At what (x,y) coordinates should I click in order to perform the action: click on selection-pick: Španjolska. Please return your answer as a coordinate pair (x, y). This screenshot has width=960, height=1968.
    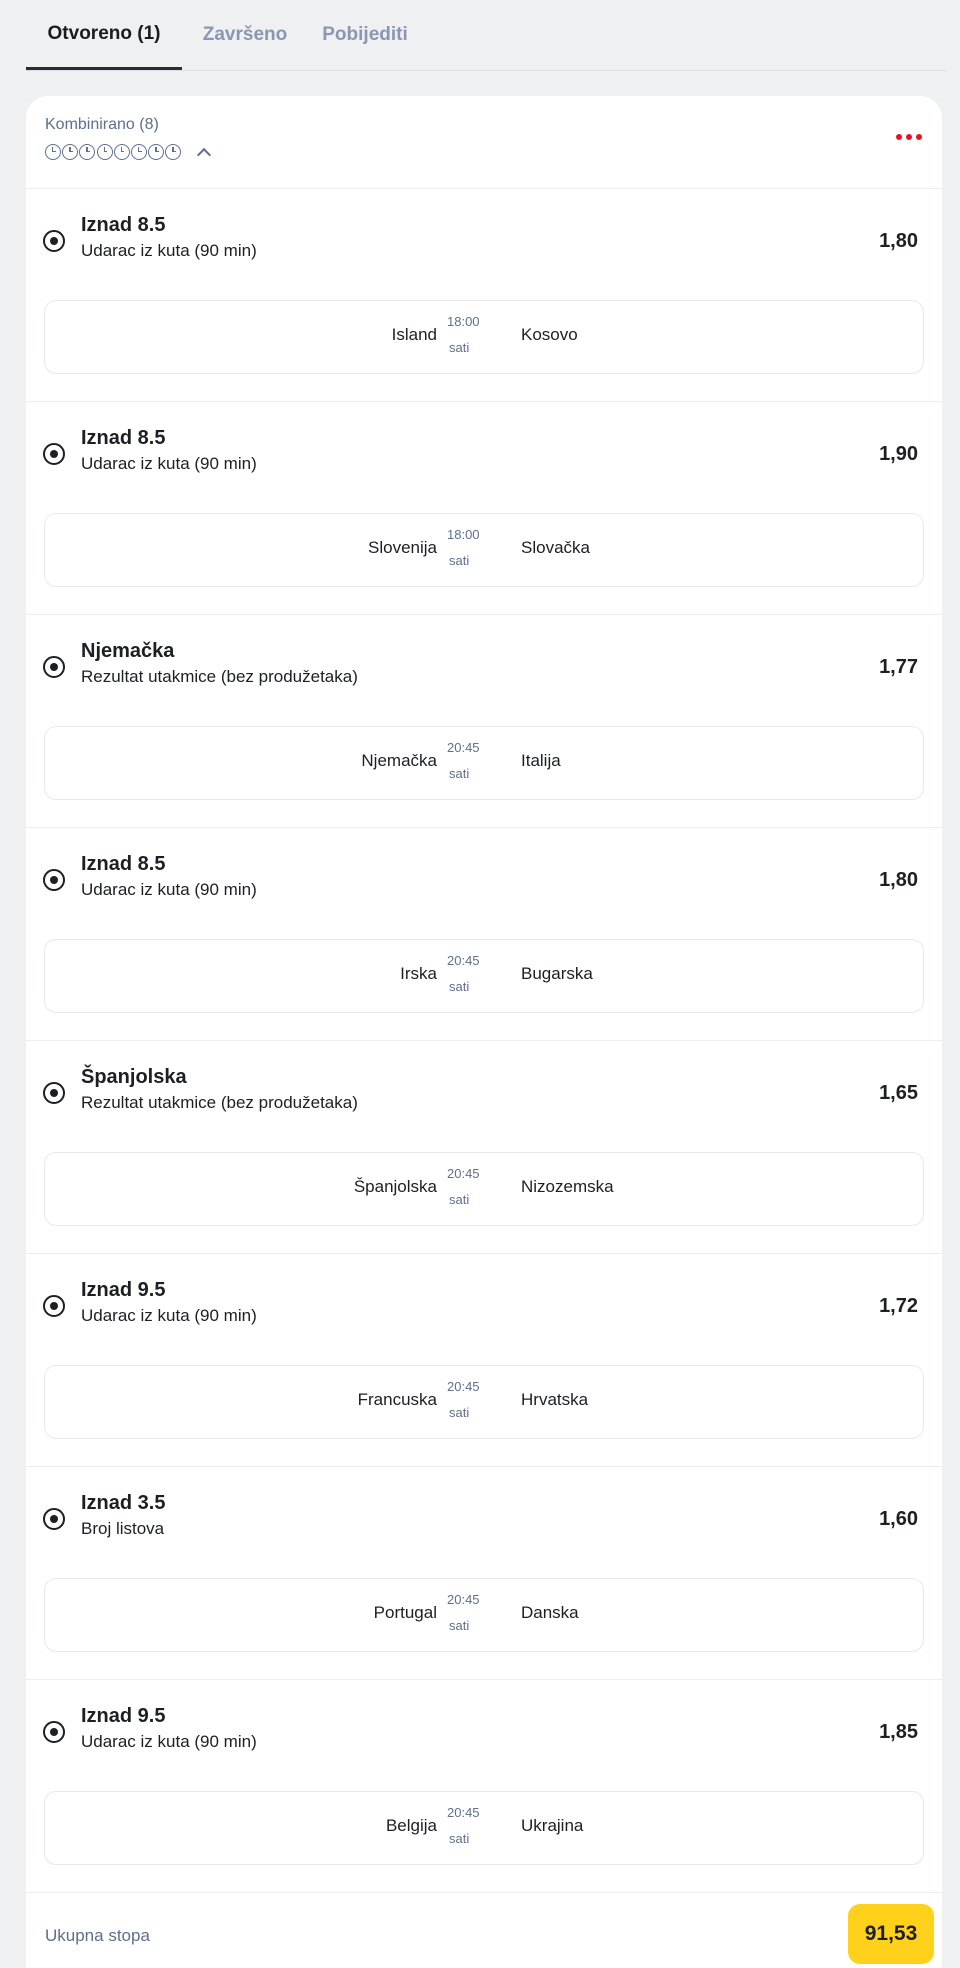
    Looking at the image, I should click on (134, 1077).